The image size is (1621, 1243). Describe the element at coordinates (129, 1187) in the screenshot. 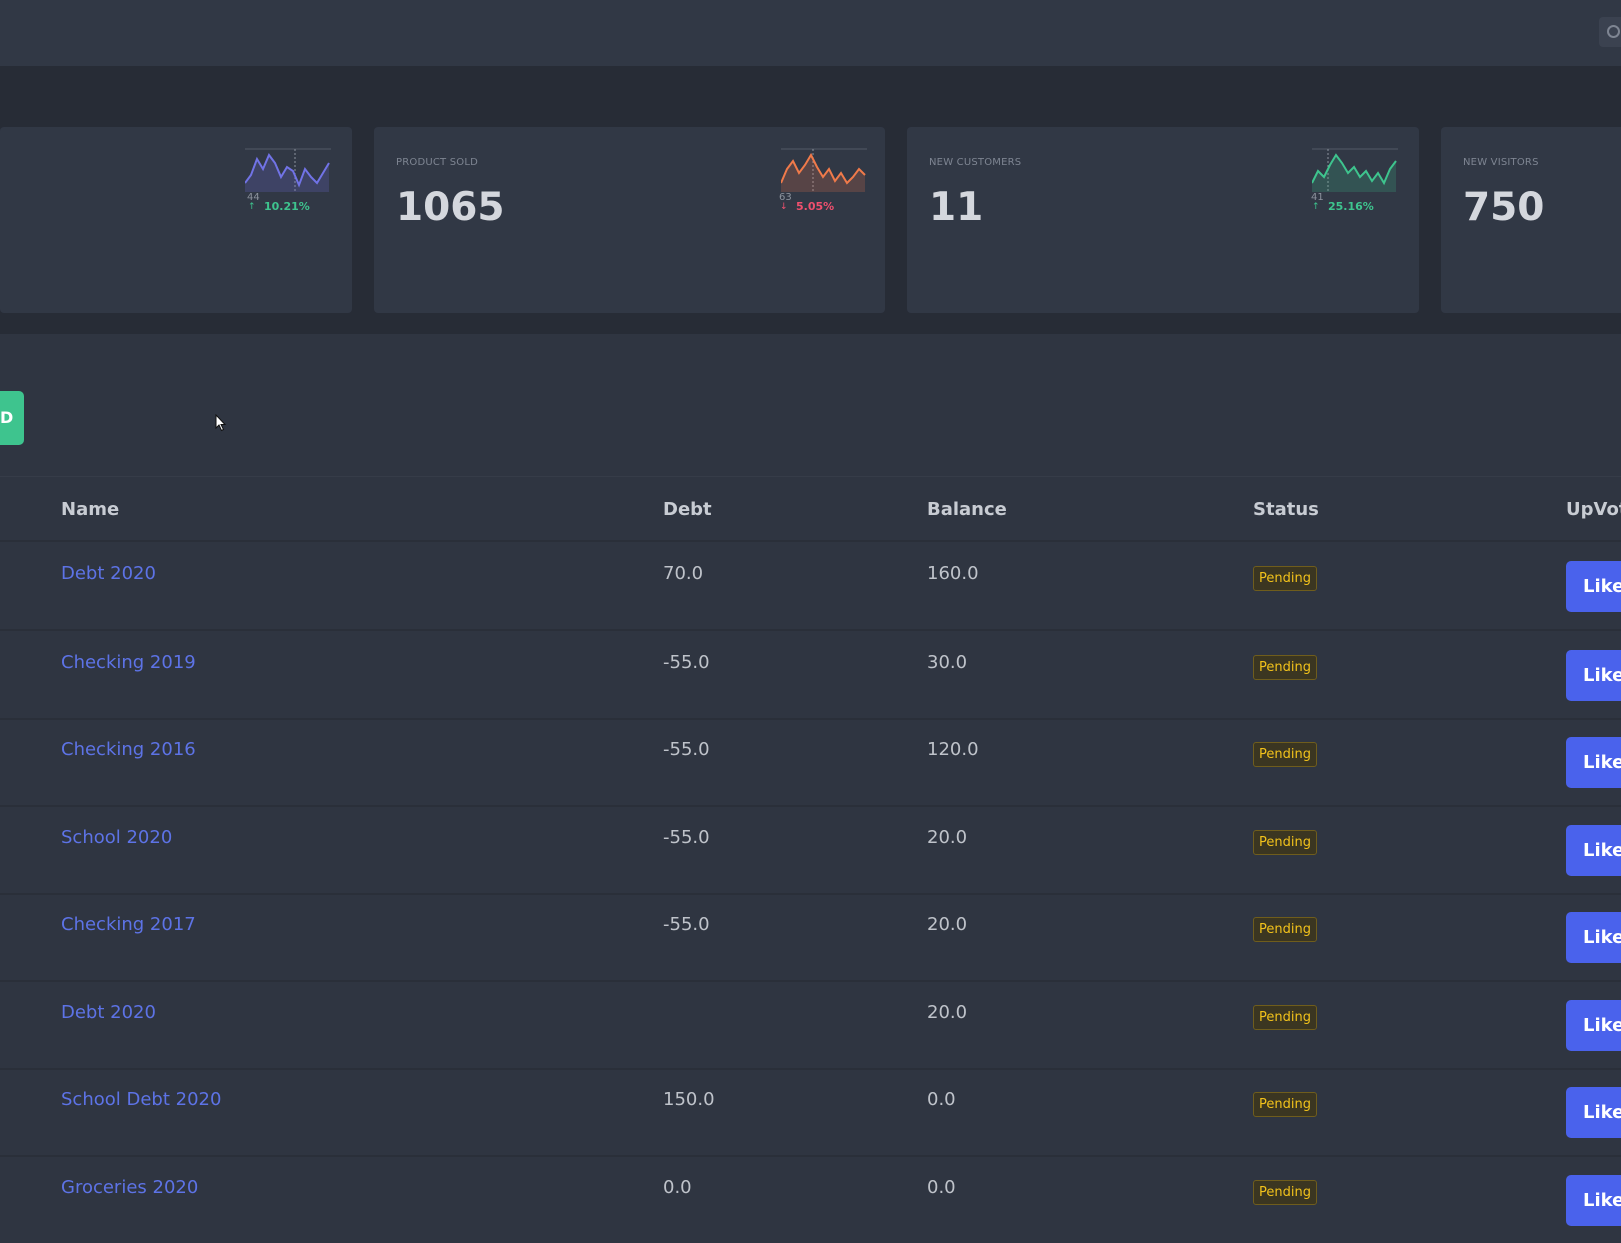

I see `row-name-link: Groceries 2020` at that location.